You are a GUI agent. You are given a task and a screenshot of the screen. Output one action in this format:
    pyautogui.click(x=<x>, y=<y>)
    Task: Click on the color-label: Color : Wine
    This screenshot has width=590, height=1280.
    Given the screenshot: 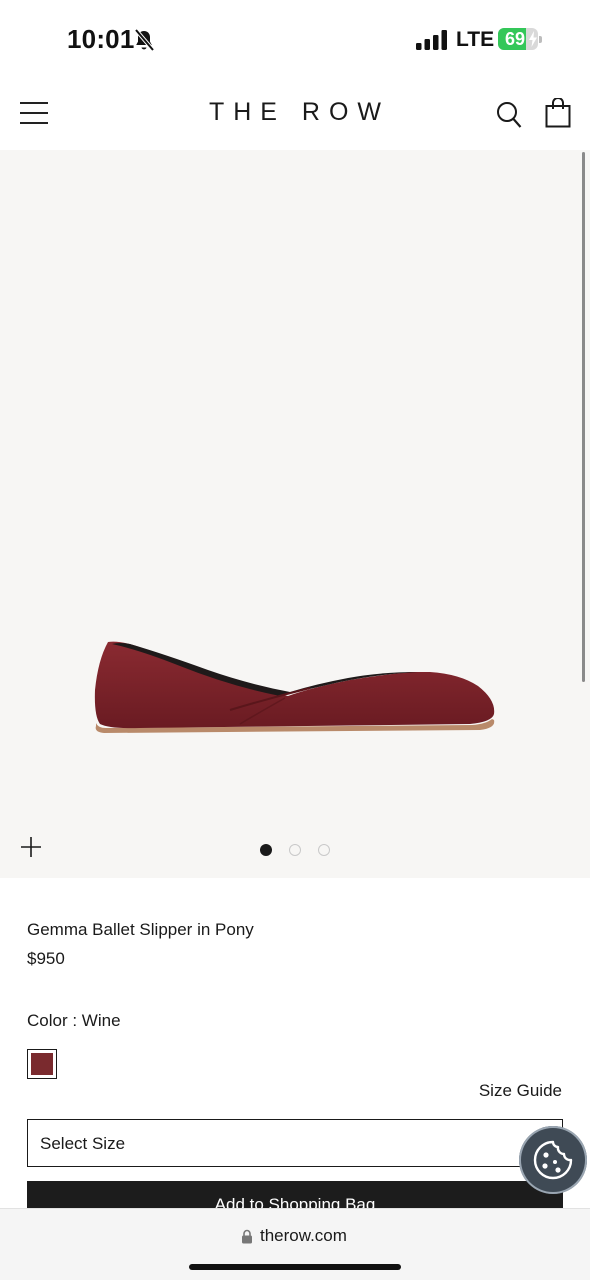 What is the action you would take?
    pyautogui.click(x=74, y=1020)
    